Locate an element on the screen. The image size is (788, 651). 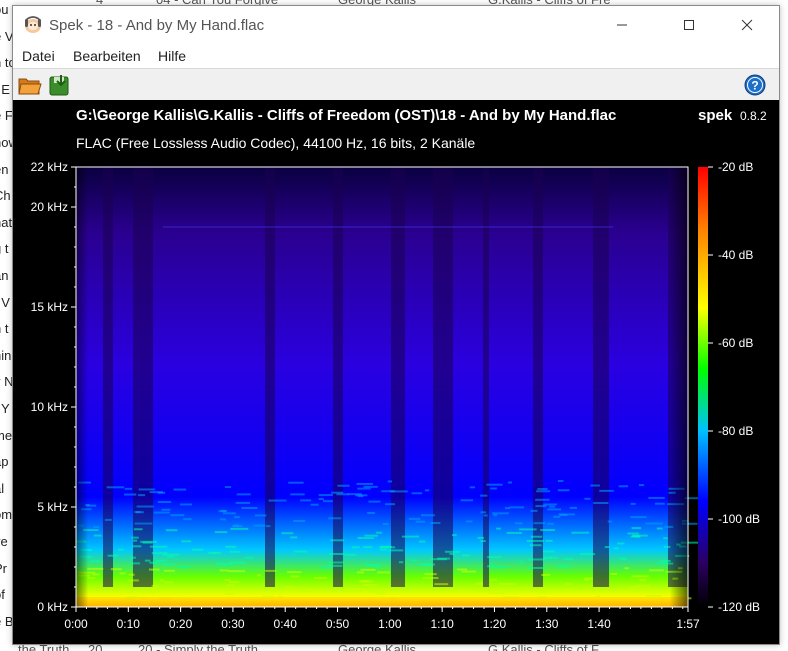
background-text-fragment: t E is located at coordinates (5, 89).